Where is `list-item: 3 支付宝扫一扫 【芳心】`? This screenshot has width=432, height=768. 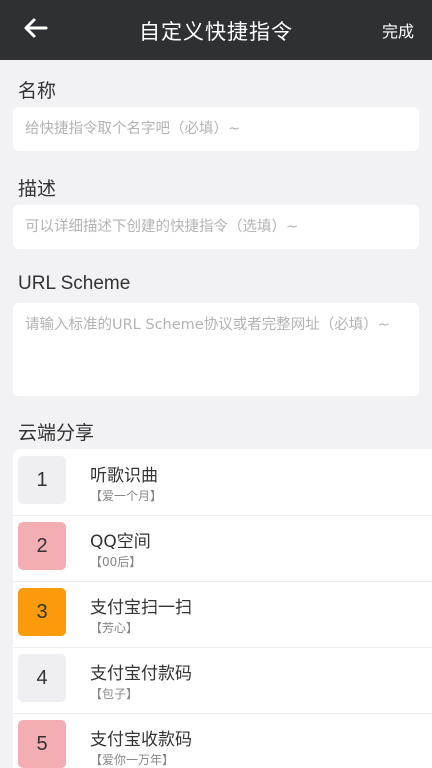
list-item: 3 支付宝扫一扫 【芳心】 is located at coordinates (222, 614).